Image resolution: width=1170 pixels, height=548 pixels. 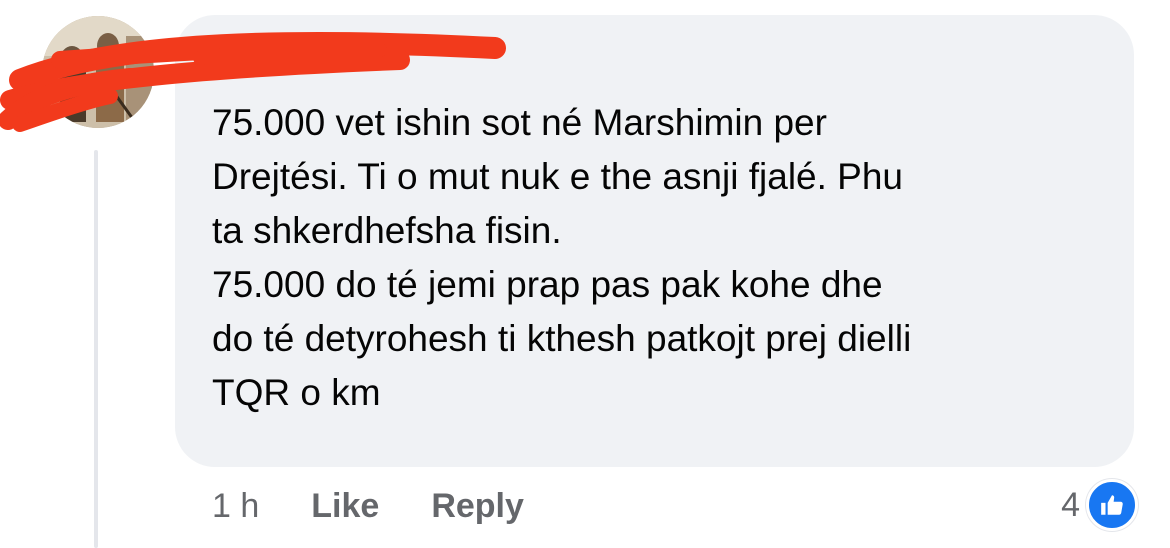 What do you see at coordinates (96, 349) in the screenshot?
I see `thread-connector-line` at bounding box center [96, 349].